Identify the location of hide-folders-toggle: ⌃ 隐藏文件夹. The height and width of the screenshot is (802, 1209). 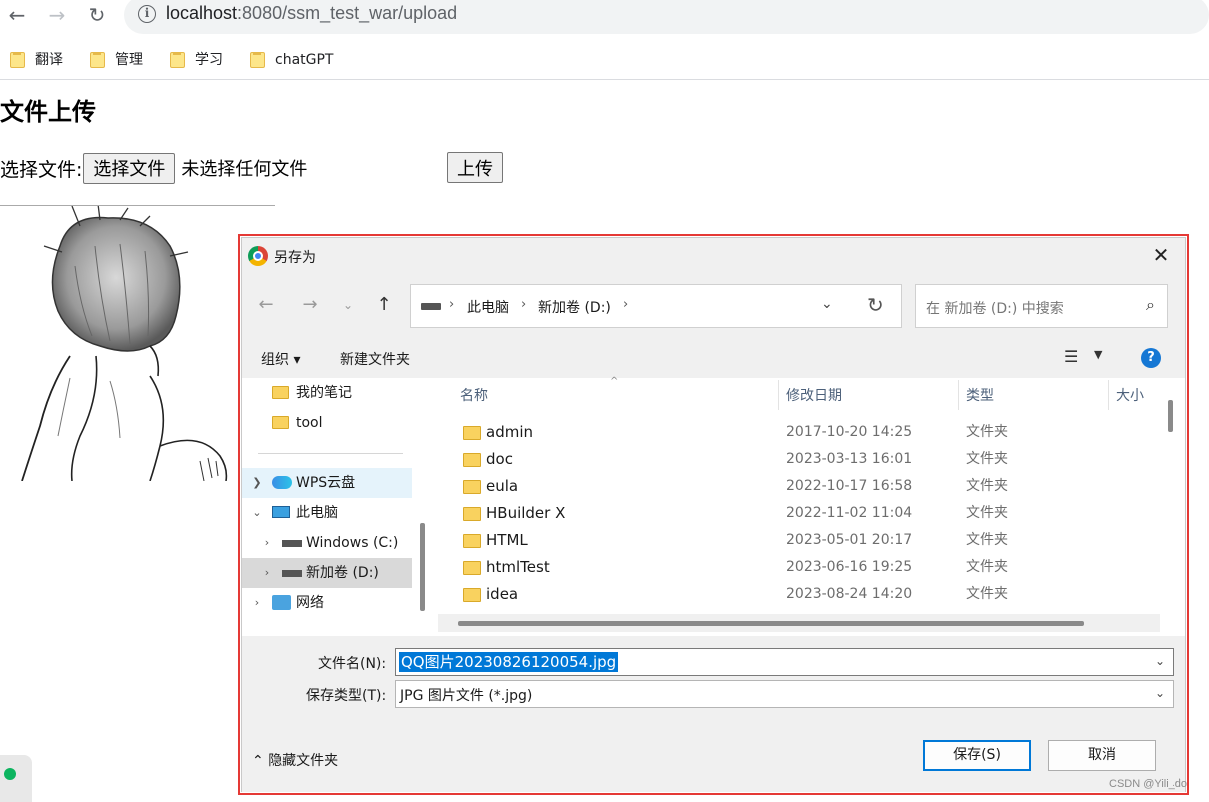
(295, 760).